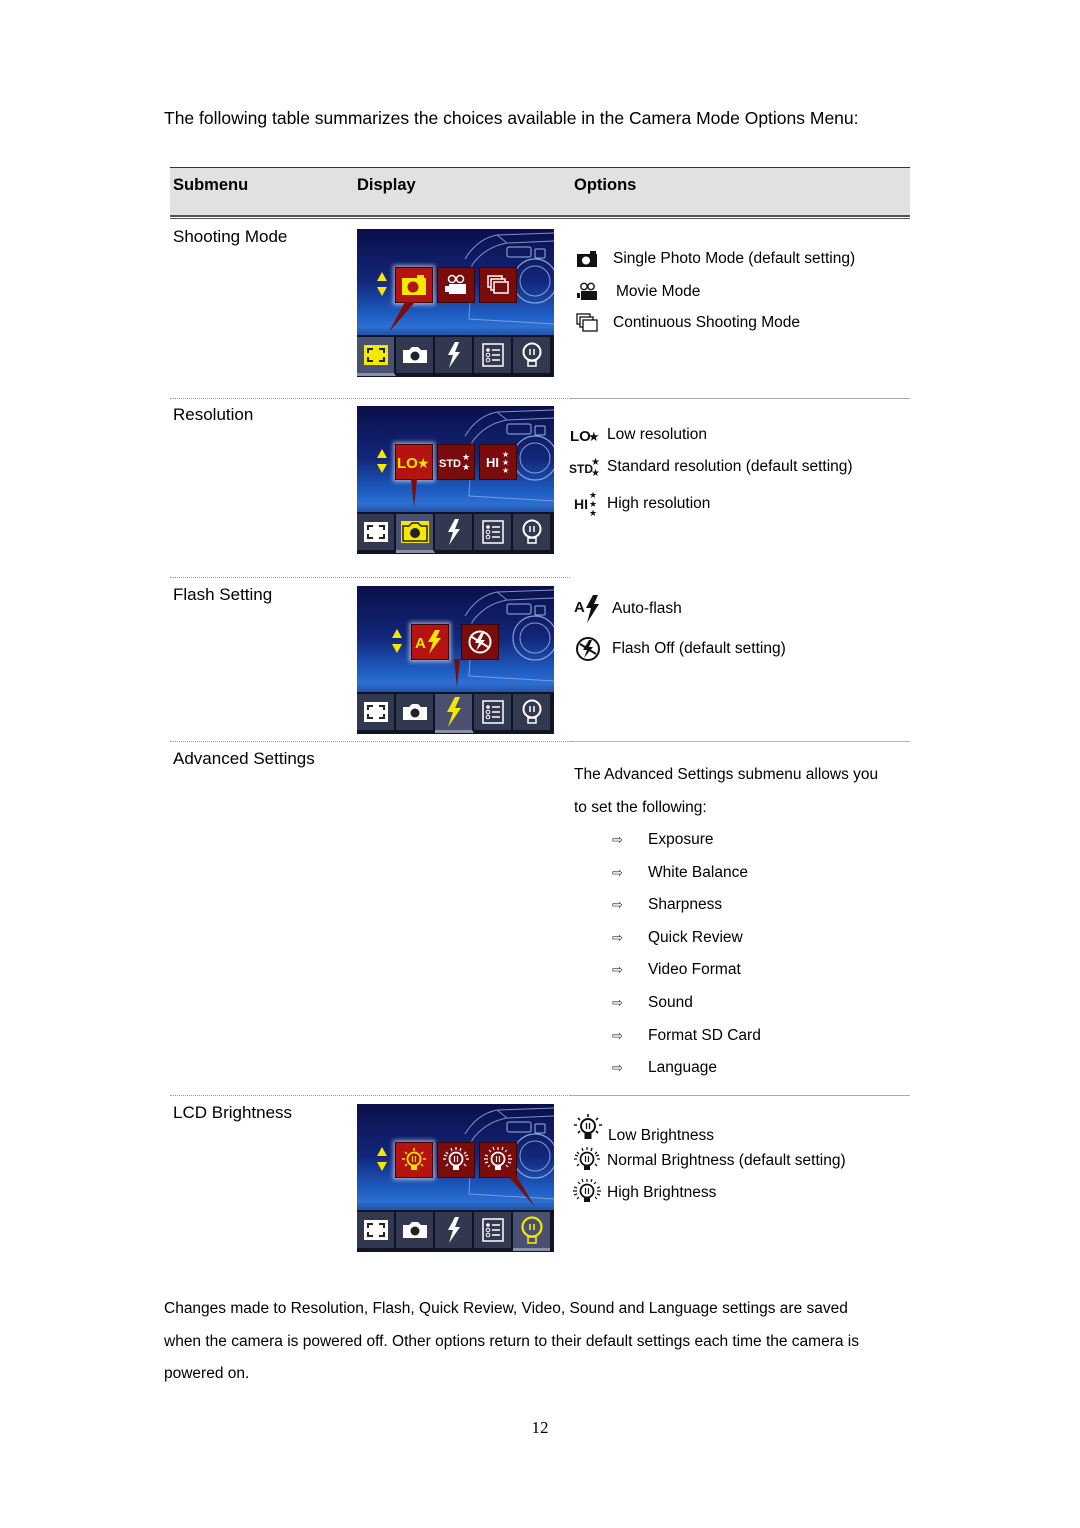 The width and height of the screenshot is (1080, 1528). I want to click on normal-brightness-icon, so click(587, 1158).